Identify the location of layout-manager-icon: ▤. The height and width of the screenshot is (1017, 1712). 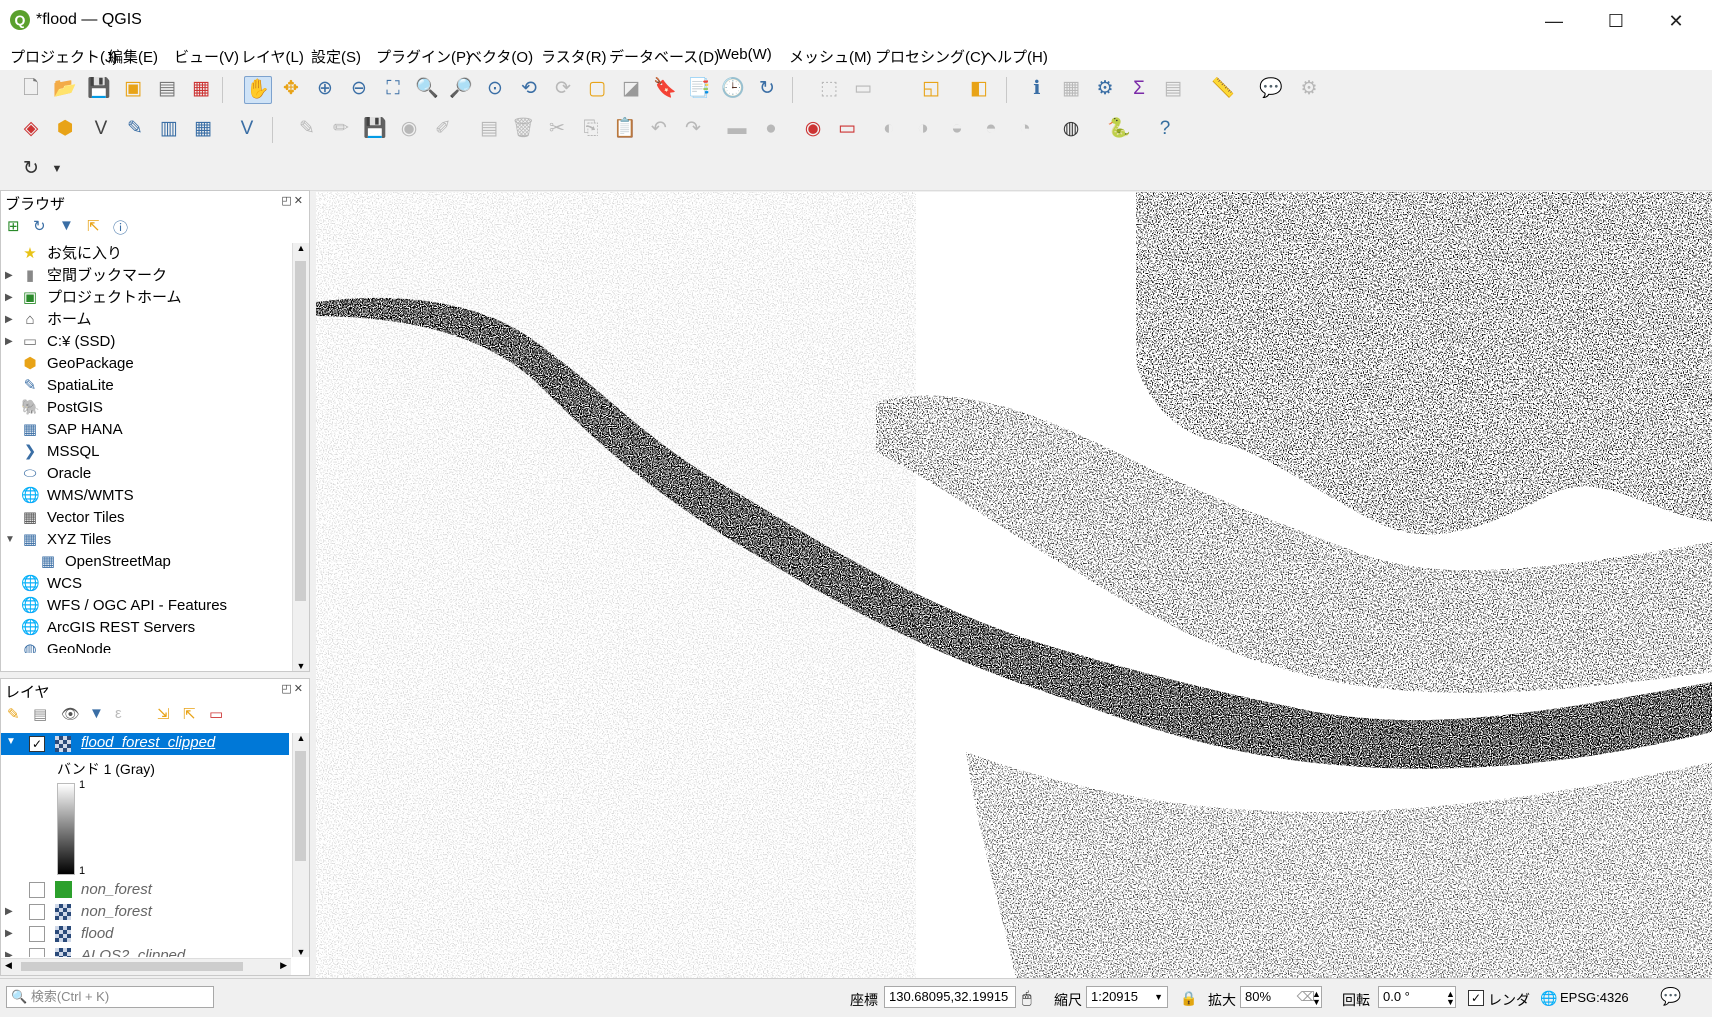
(167, 89).